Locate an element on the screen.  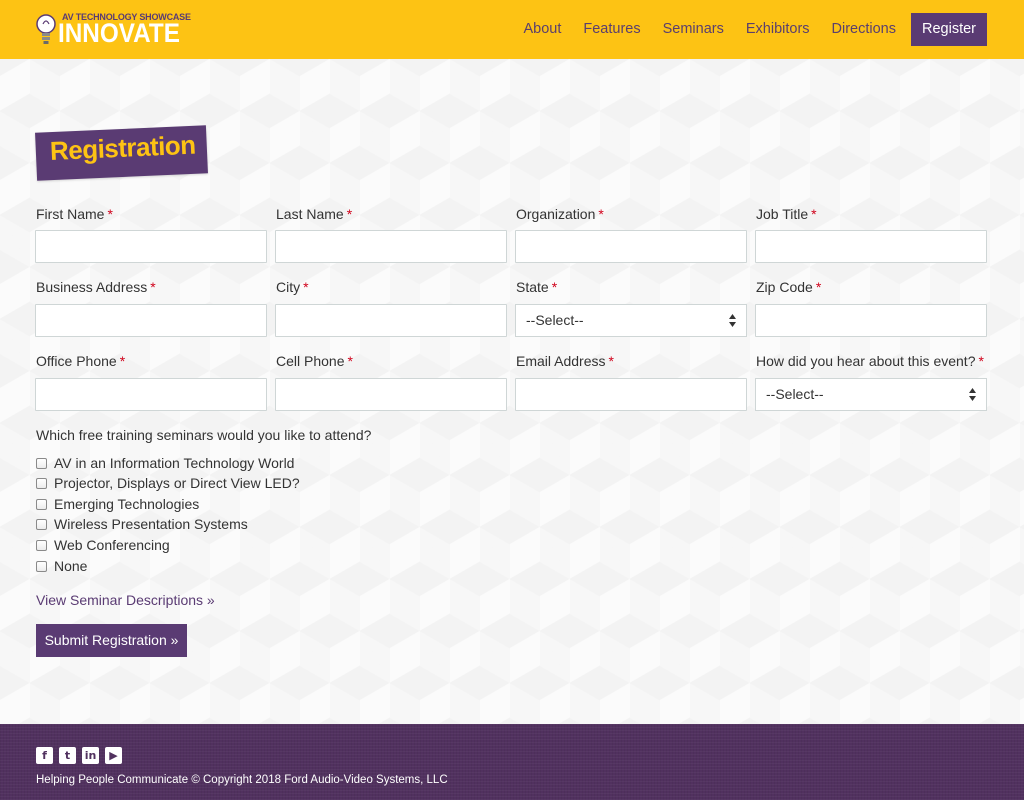
seminar-option-label: Wireless Presentation Systems is located at coordinates (151, 524).